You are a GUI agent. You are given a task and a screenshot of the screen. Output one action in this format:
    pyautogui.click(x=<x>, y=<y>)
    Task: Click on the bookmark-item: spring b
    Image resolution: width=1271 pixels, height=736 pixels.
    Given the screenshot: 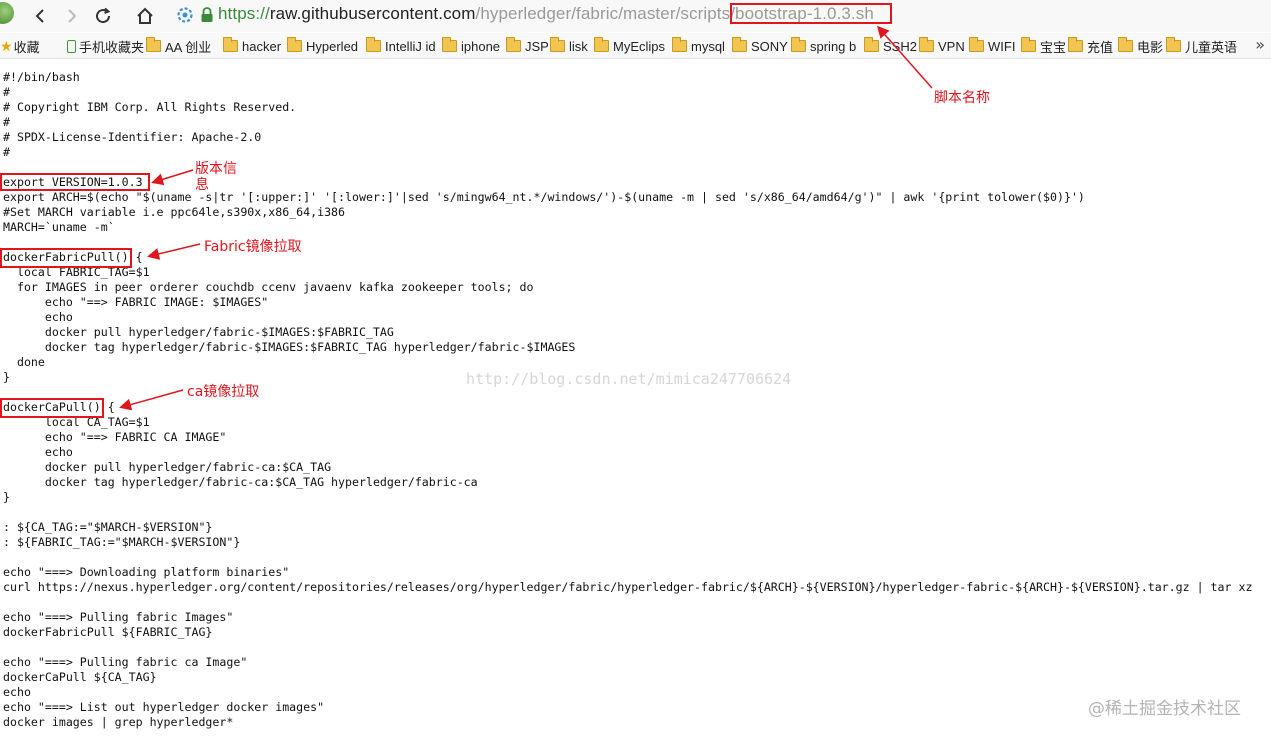 What is the action you would take?
    pyautogui.click(x=823, y=46)
    